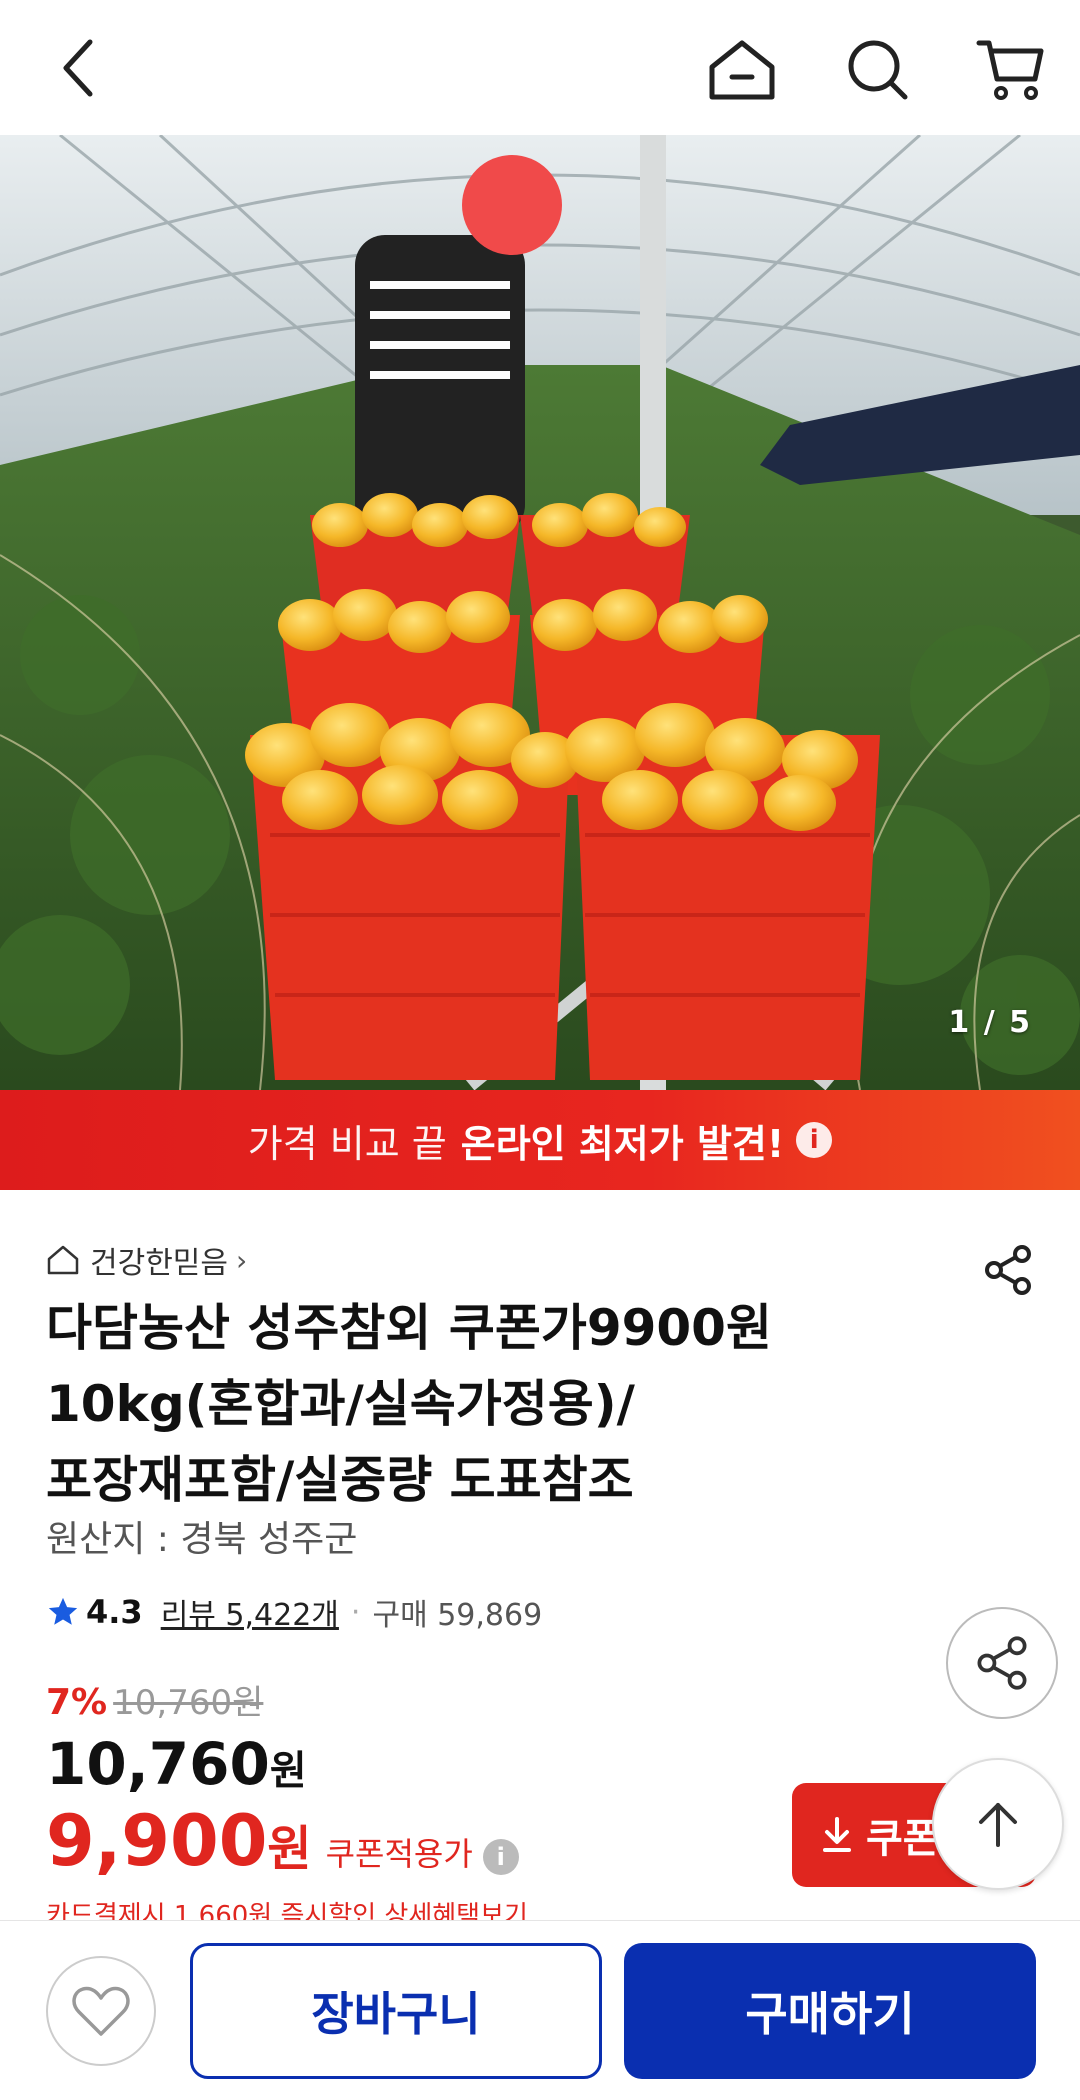  I want to click on coupon-price-label: 쿠폰적용가, so click(399, 1854).